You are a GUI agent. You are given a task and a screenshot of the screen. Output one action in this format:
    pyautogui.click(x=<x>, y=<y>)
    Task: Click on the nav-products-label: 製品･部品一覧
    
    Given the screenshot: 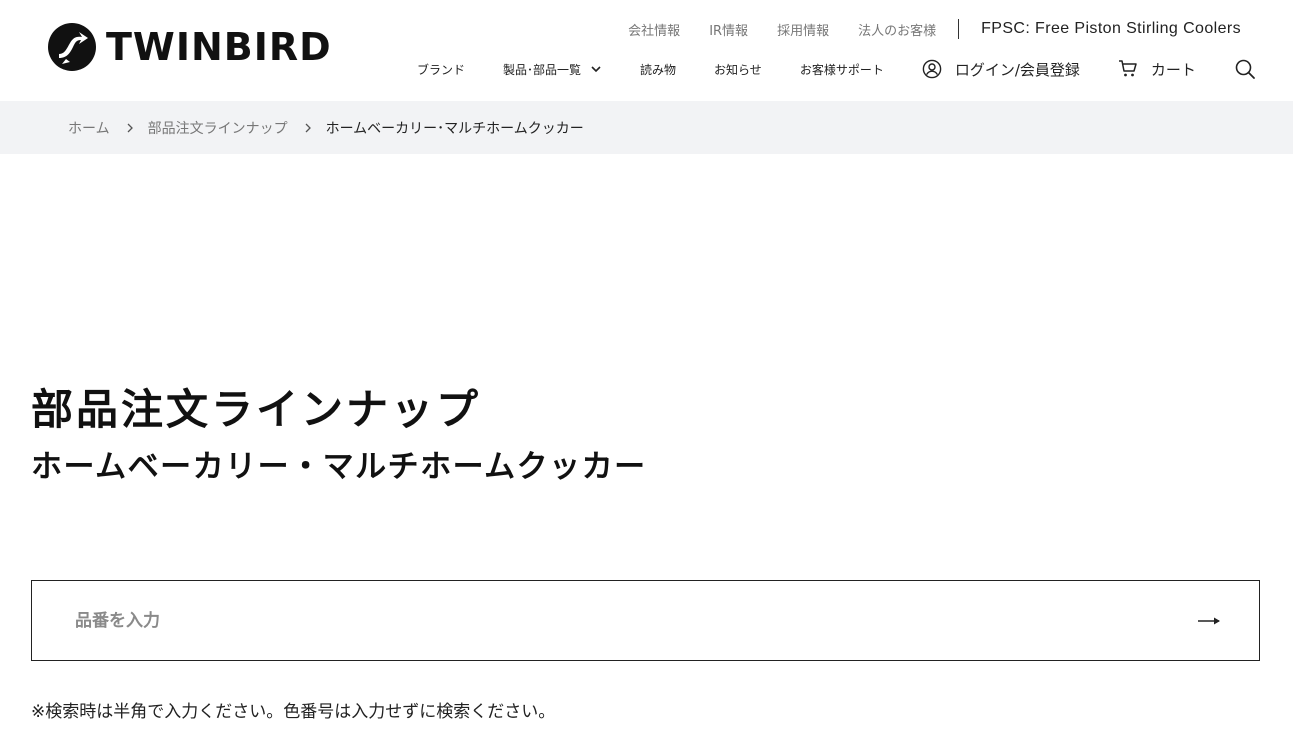 What is the action you would take?
    pyautogui.click(x=542, y=69)
    